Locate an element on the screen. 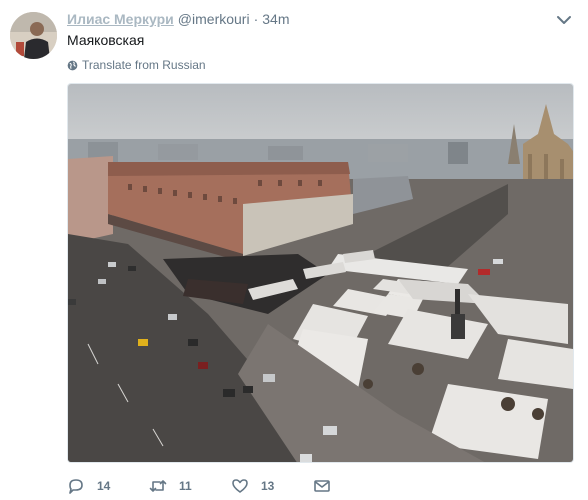  reply-count: 14 is located at coordinates (104, 486).